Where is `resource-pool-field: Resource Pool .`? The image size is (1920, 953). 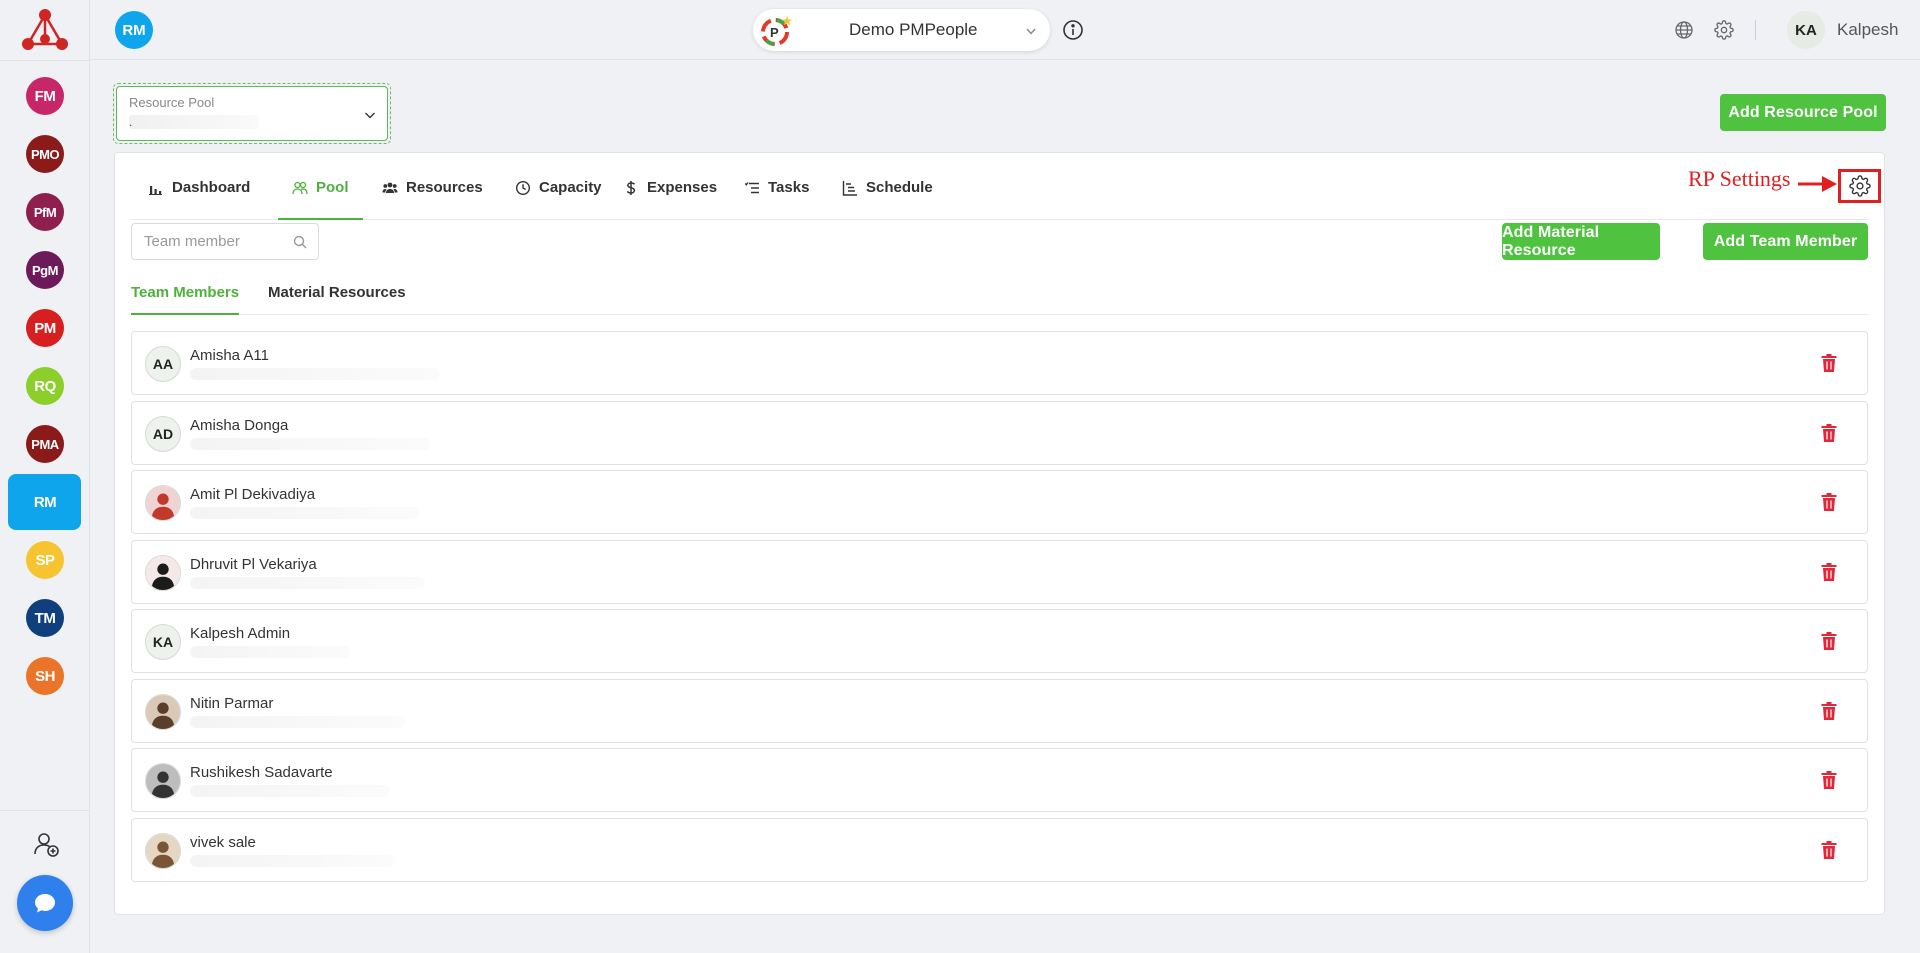 resource-pool-field: Resource Pool . is located at coordinates (252, 113).